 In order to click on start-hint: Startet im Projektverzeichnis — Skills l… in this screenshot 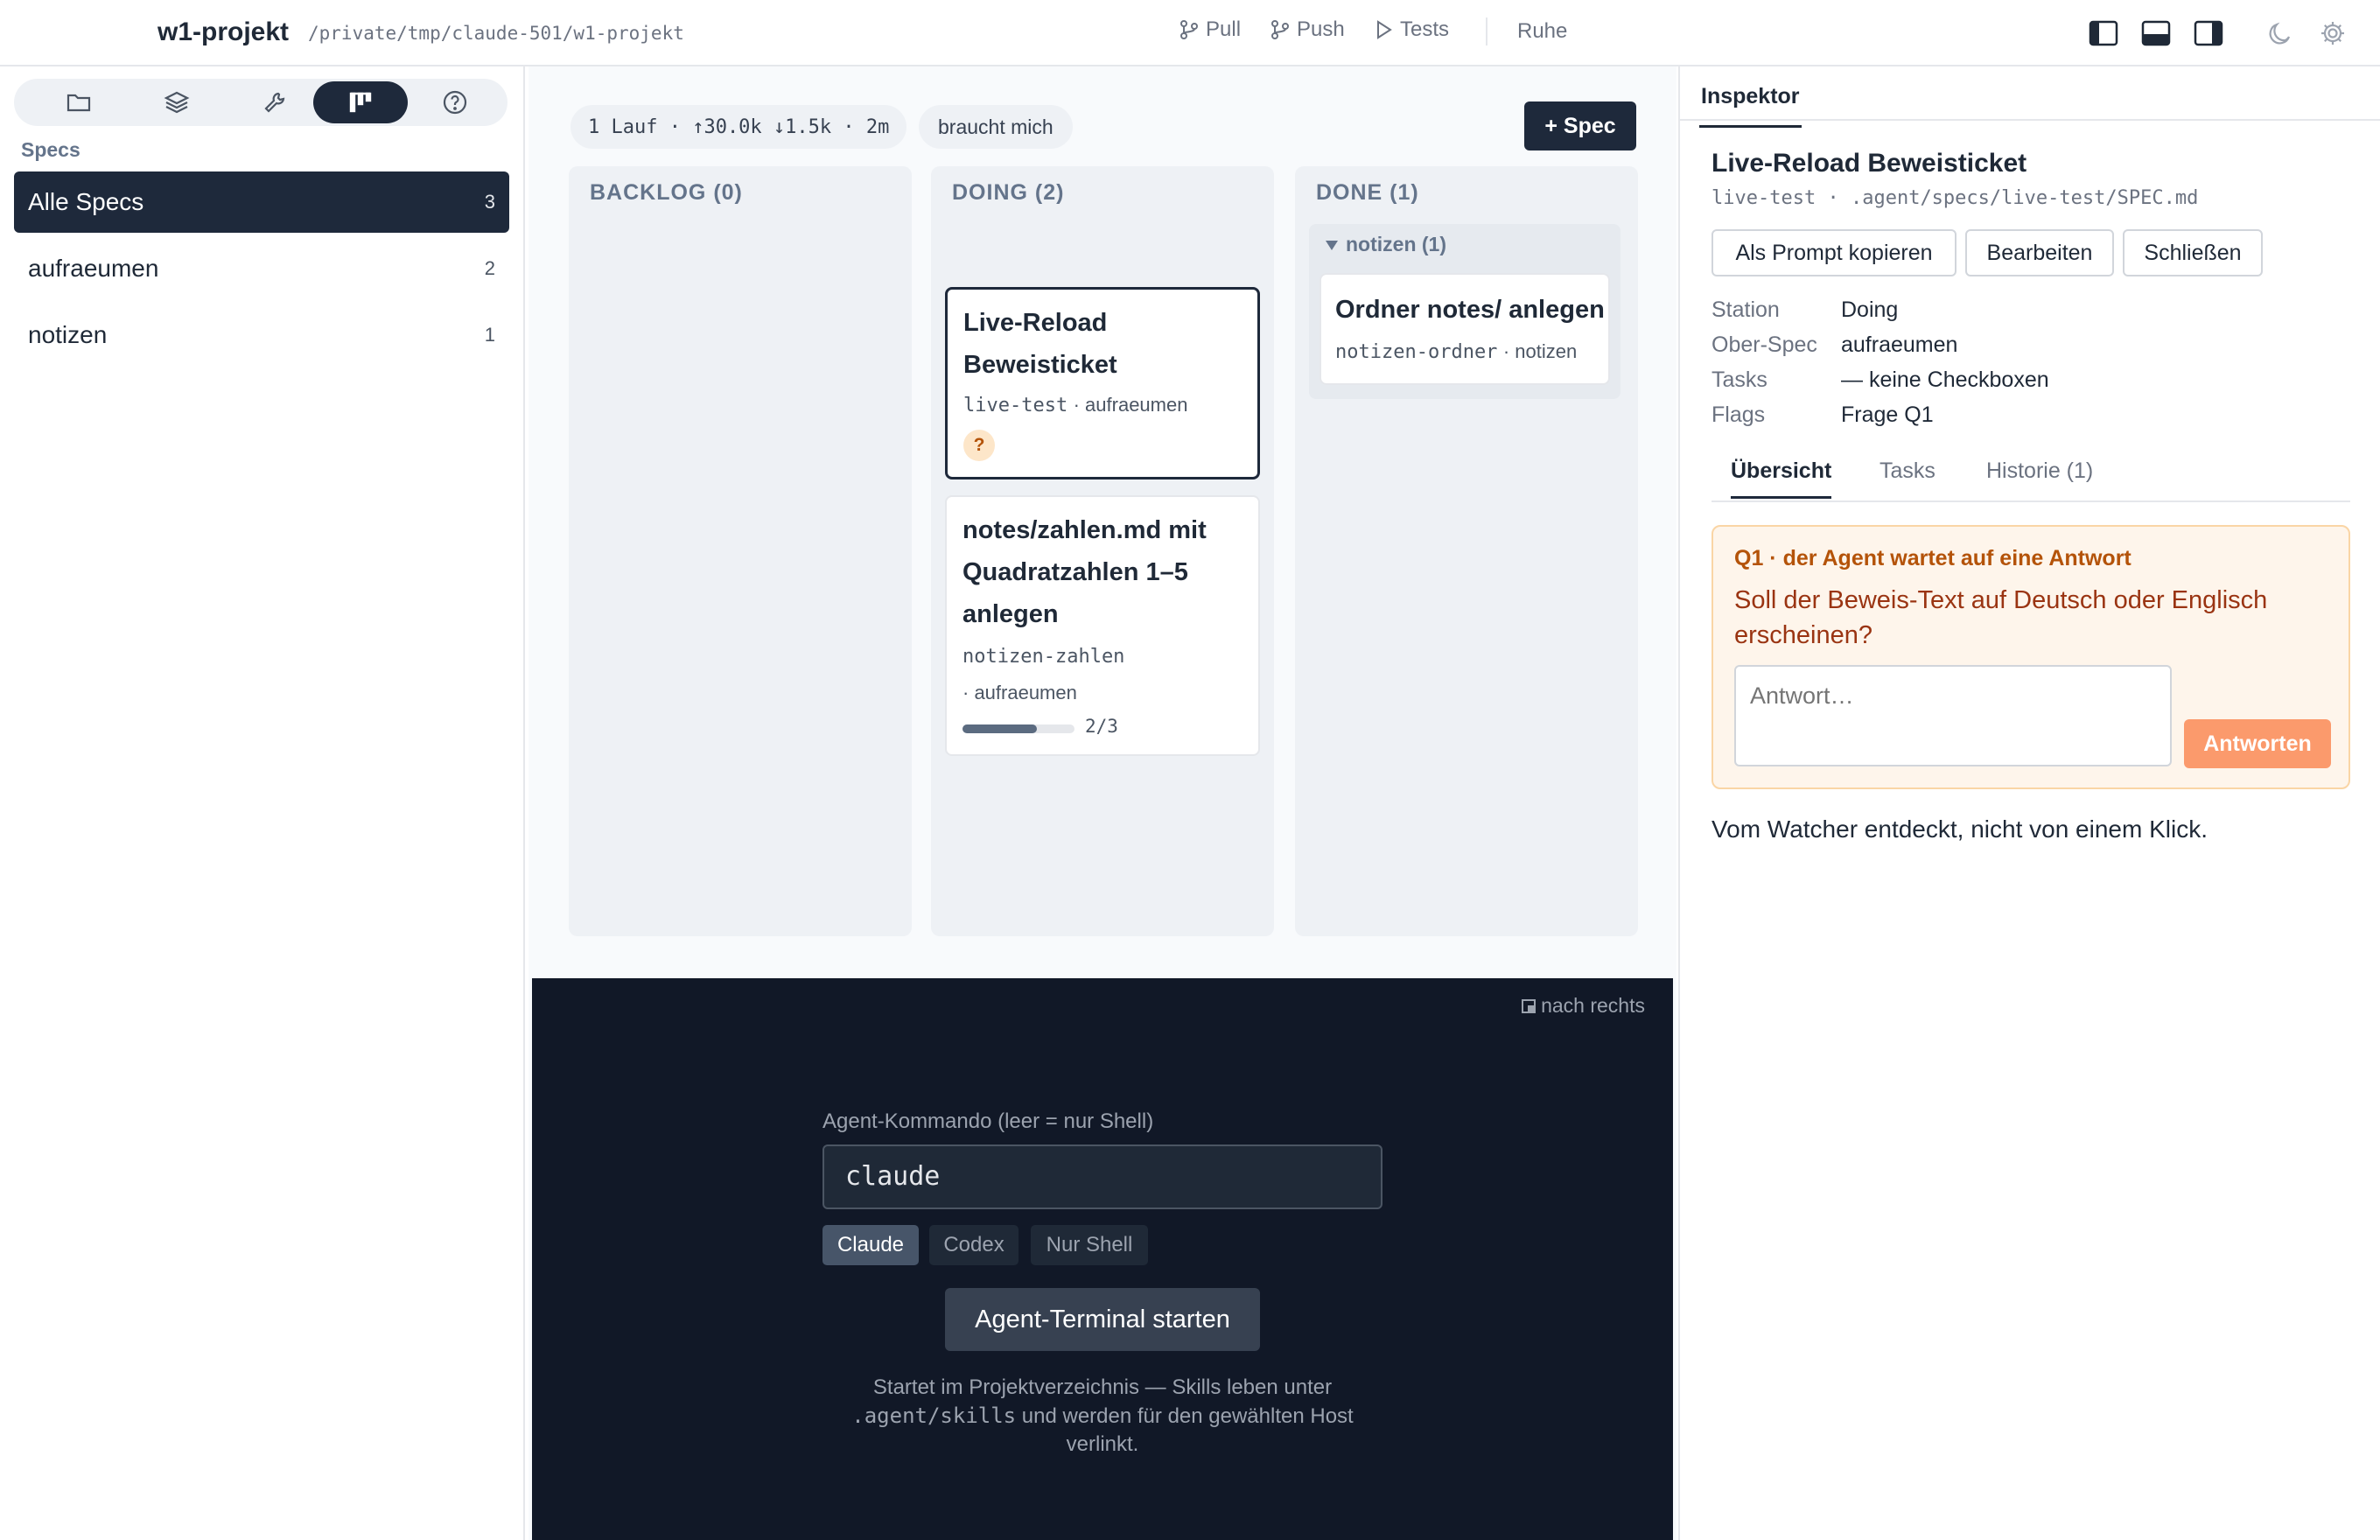, I will do `click(1102, 1416)`.